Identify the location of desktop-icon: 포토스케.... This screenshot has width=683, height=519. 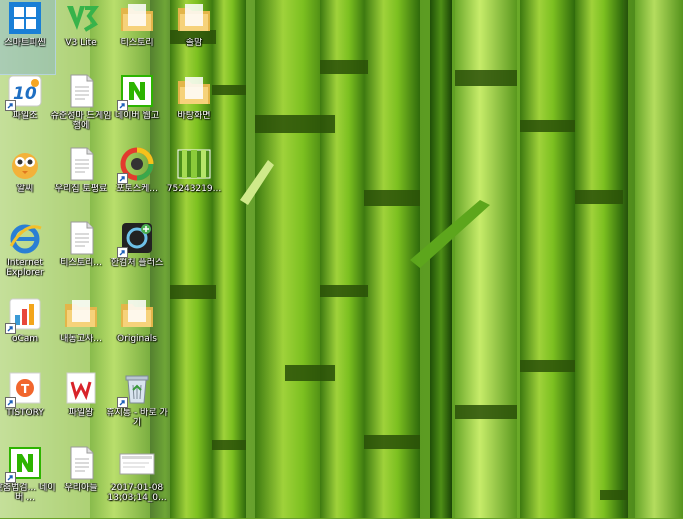
(137, 183).